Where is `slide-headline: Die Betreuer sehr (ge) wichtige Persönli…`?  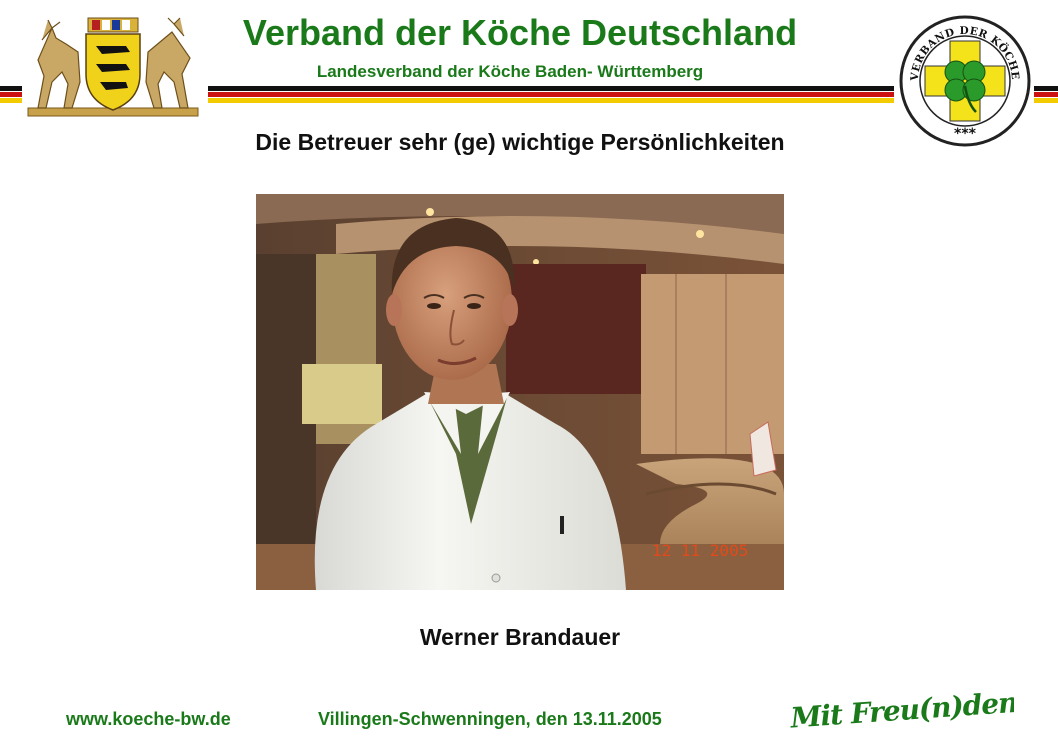 slide-headline: Die Betreuer sehr (ge) wichtige Persönli… is located at coordinates (520, 142).